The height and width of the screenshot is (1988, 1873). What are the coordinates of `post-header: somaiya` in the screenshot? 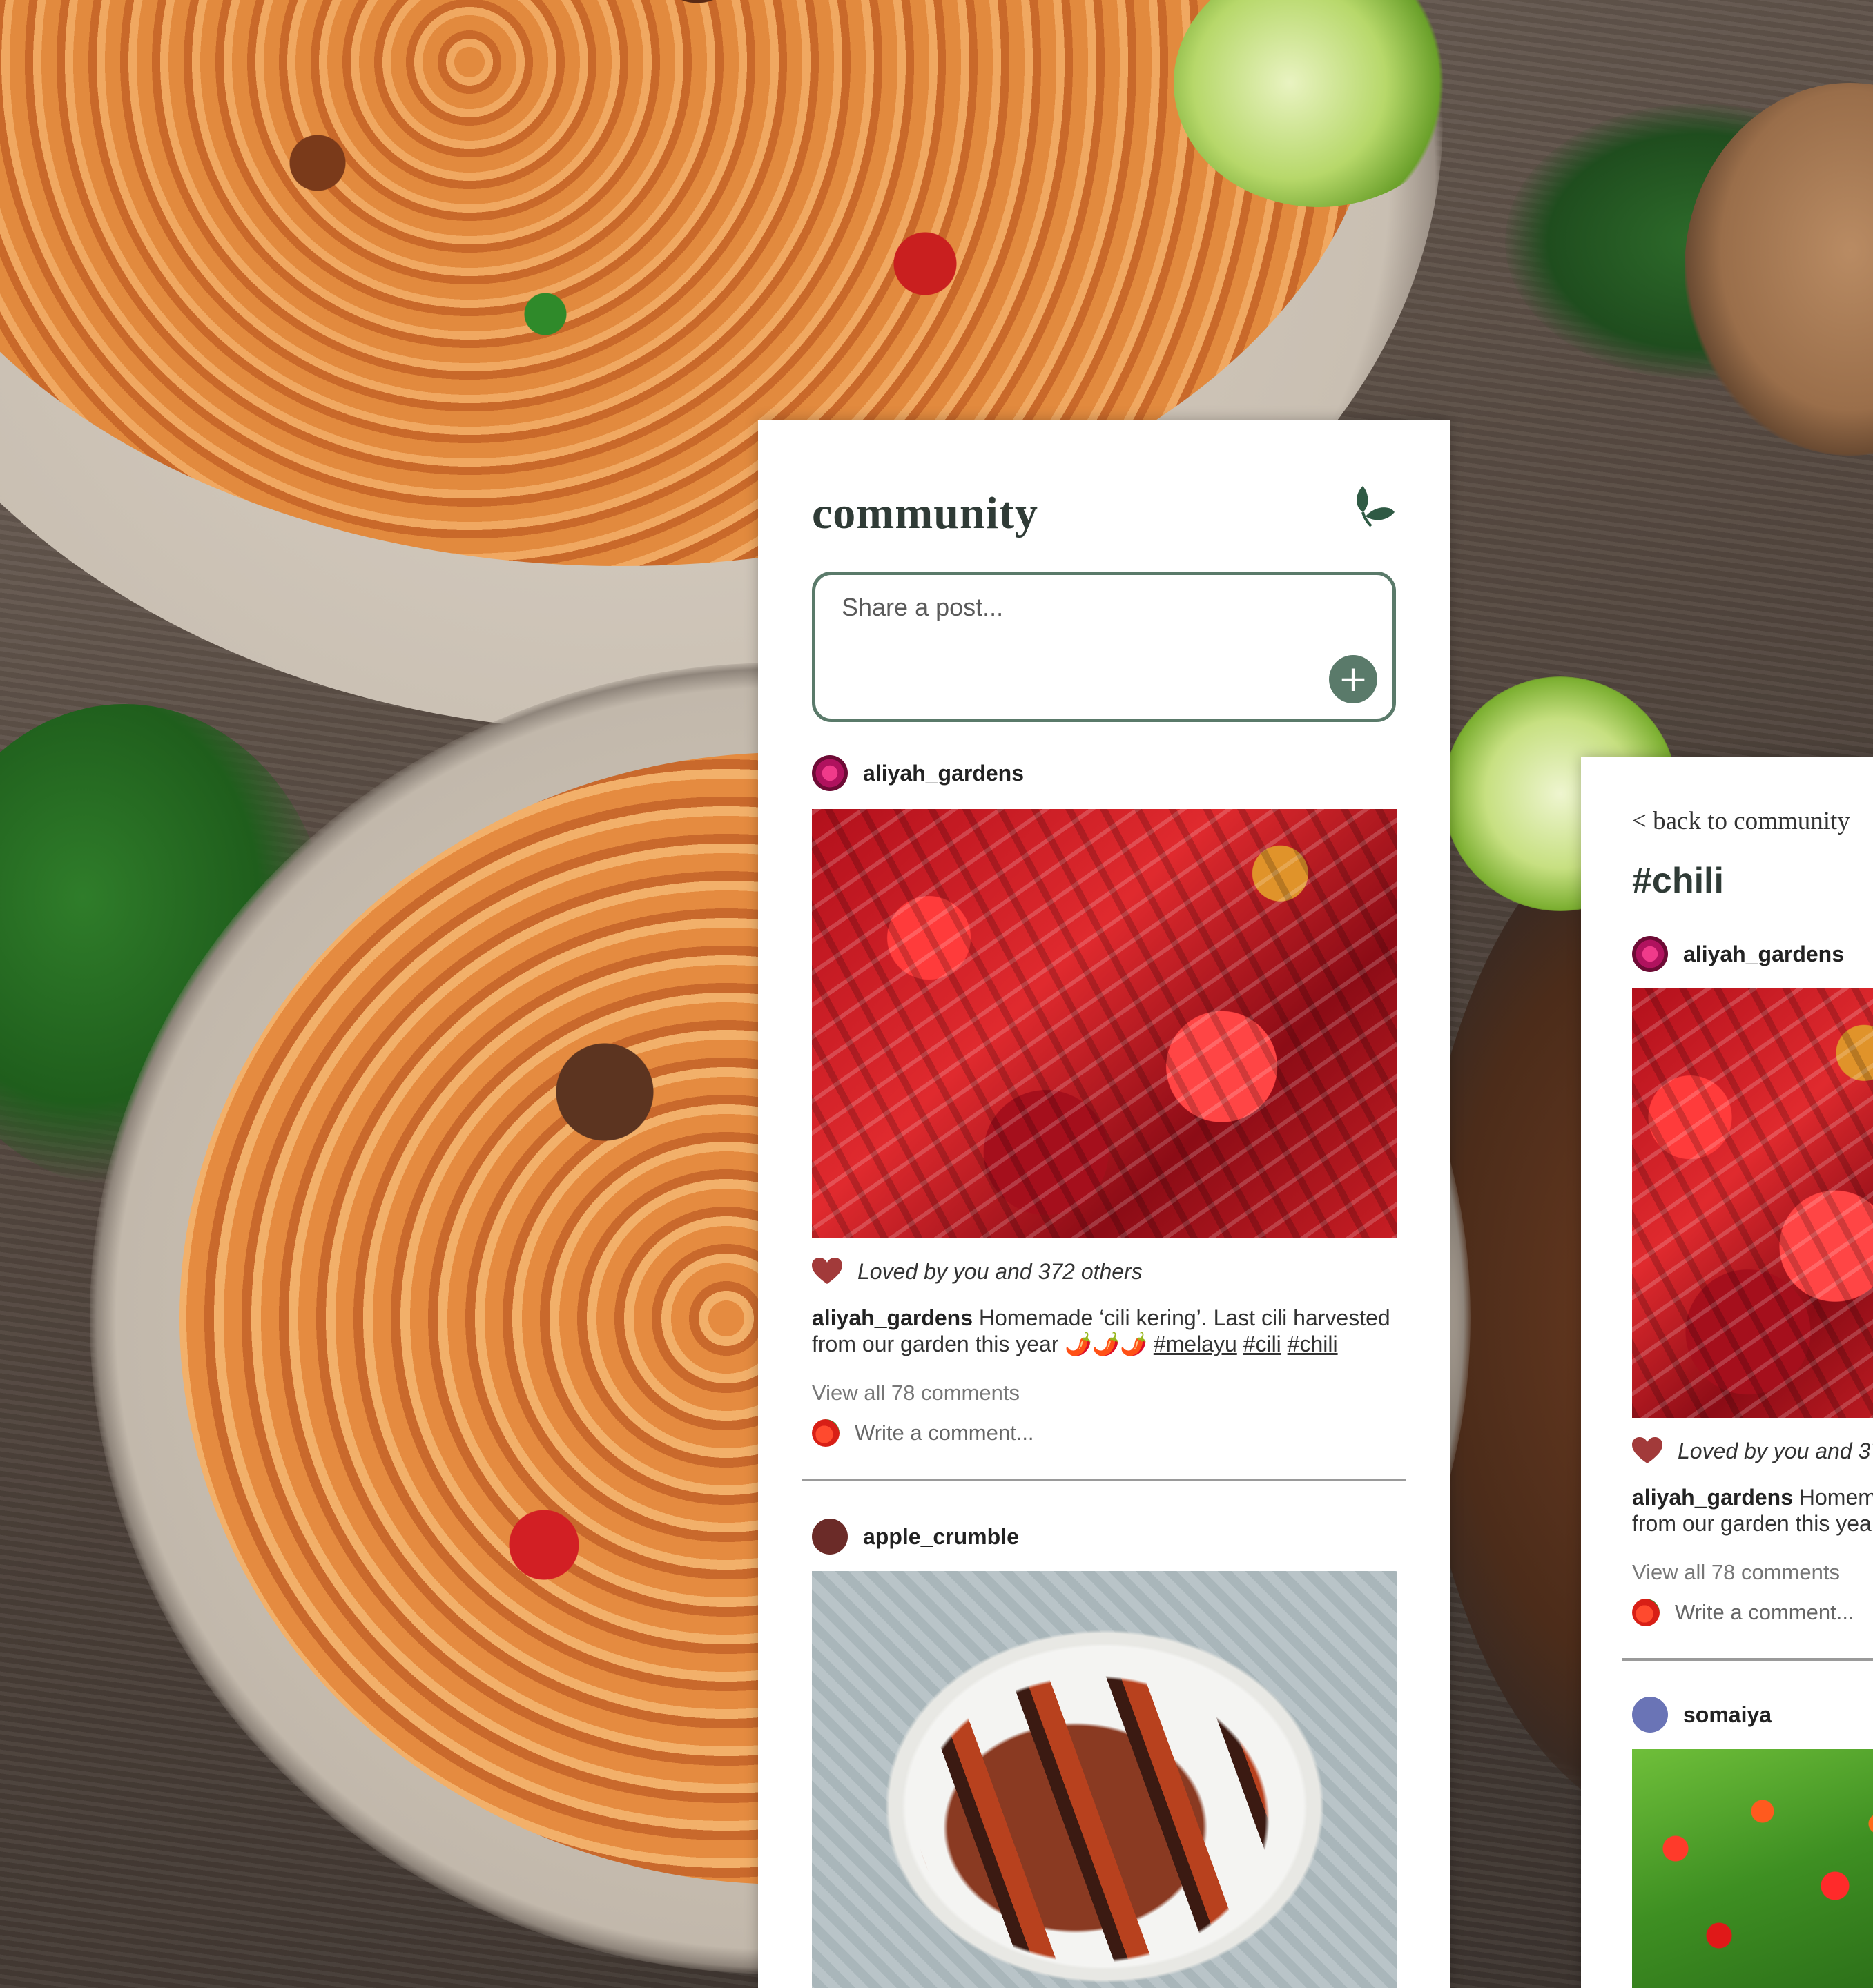 It's located at (1702, 1715).